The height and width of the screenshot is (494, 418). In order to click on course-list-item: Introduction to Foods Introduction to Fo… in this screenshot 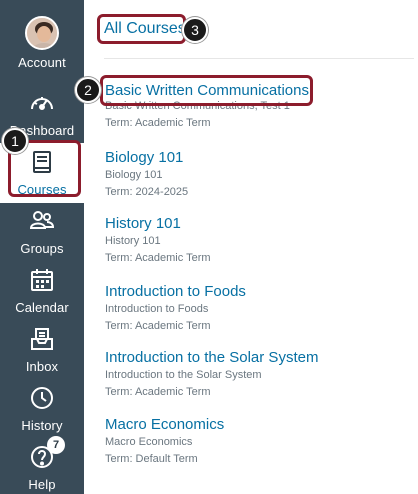, I will do `click(175, 307)`.